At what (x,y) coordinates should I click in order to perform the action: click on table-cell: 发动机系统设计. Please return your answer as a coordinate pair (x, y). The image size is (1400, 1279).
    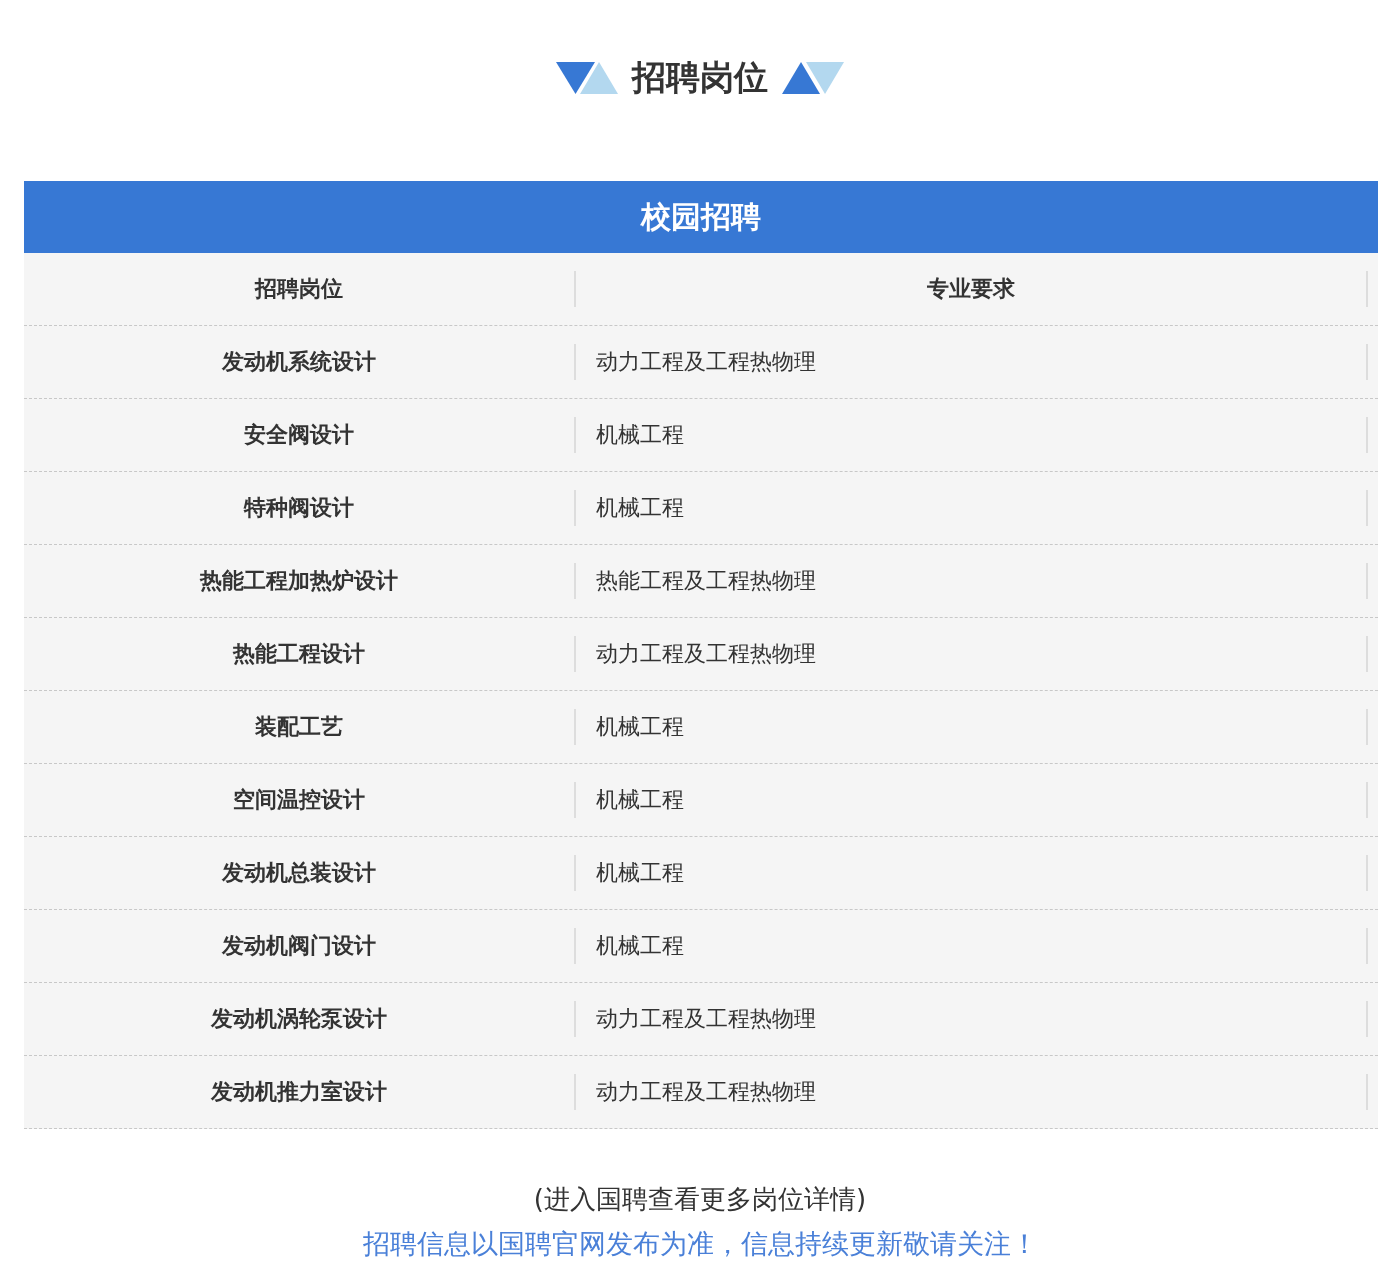
    Looking at the image, I should click on (299, 361).